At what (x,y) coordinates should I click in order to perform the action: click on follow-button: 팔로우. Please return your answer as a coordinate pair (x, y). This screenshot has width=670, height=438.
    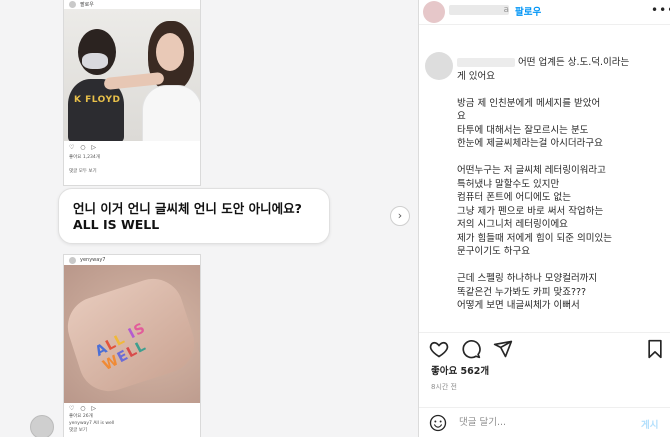
    Looking at the image, I should click on (528, 11).